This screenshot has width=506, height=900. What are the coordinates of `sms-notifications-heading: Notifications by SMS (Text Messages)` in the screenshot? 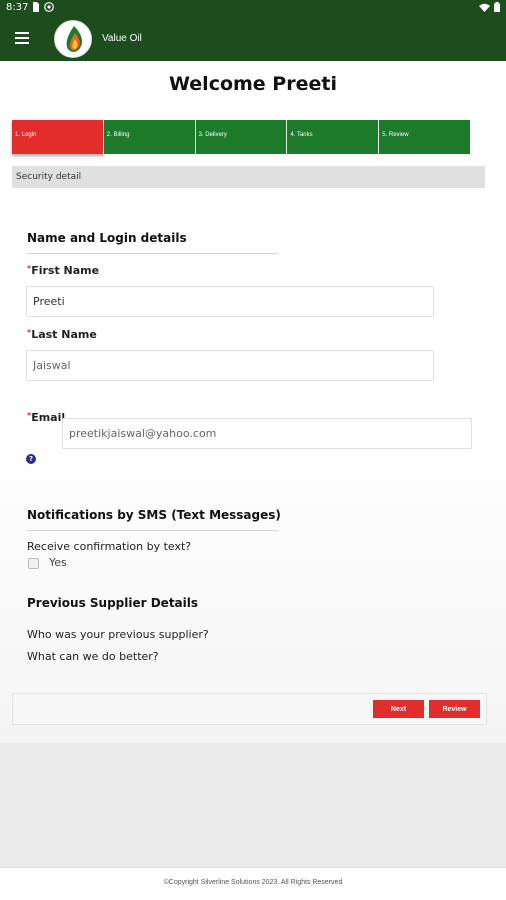 It's located at (154, 515).